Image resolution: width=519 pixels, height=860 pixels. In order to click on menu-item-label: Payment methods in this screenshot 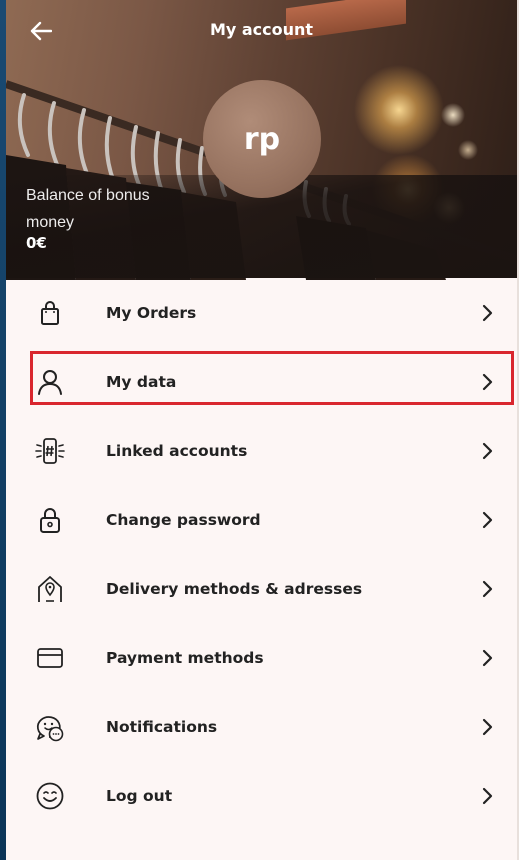, I will do `click(185, 657)`.